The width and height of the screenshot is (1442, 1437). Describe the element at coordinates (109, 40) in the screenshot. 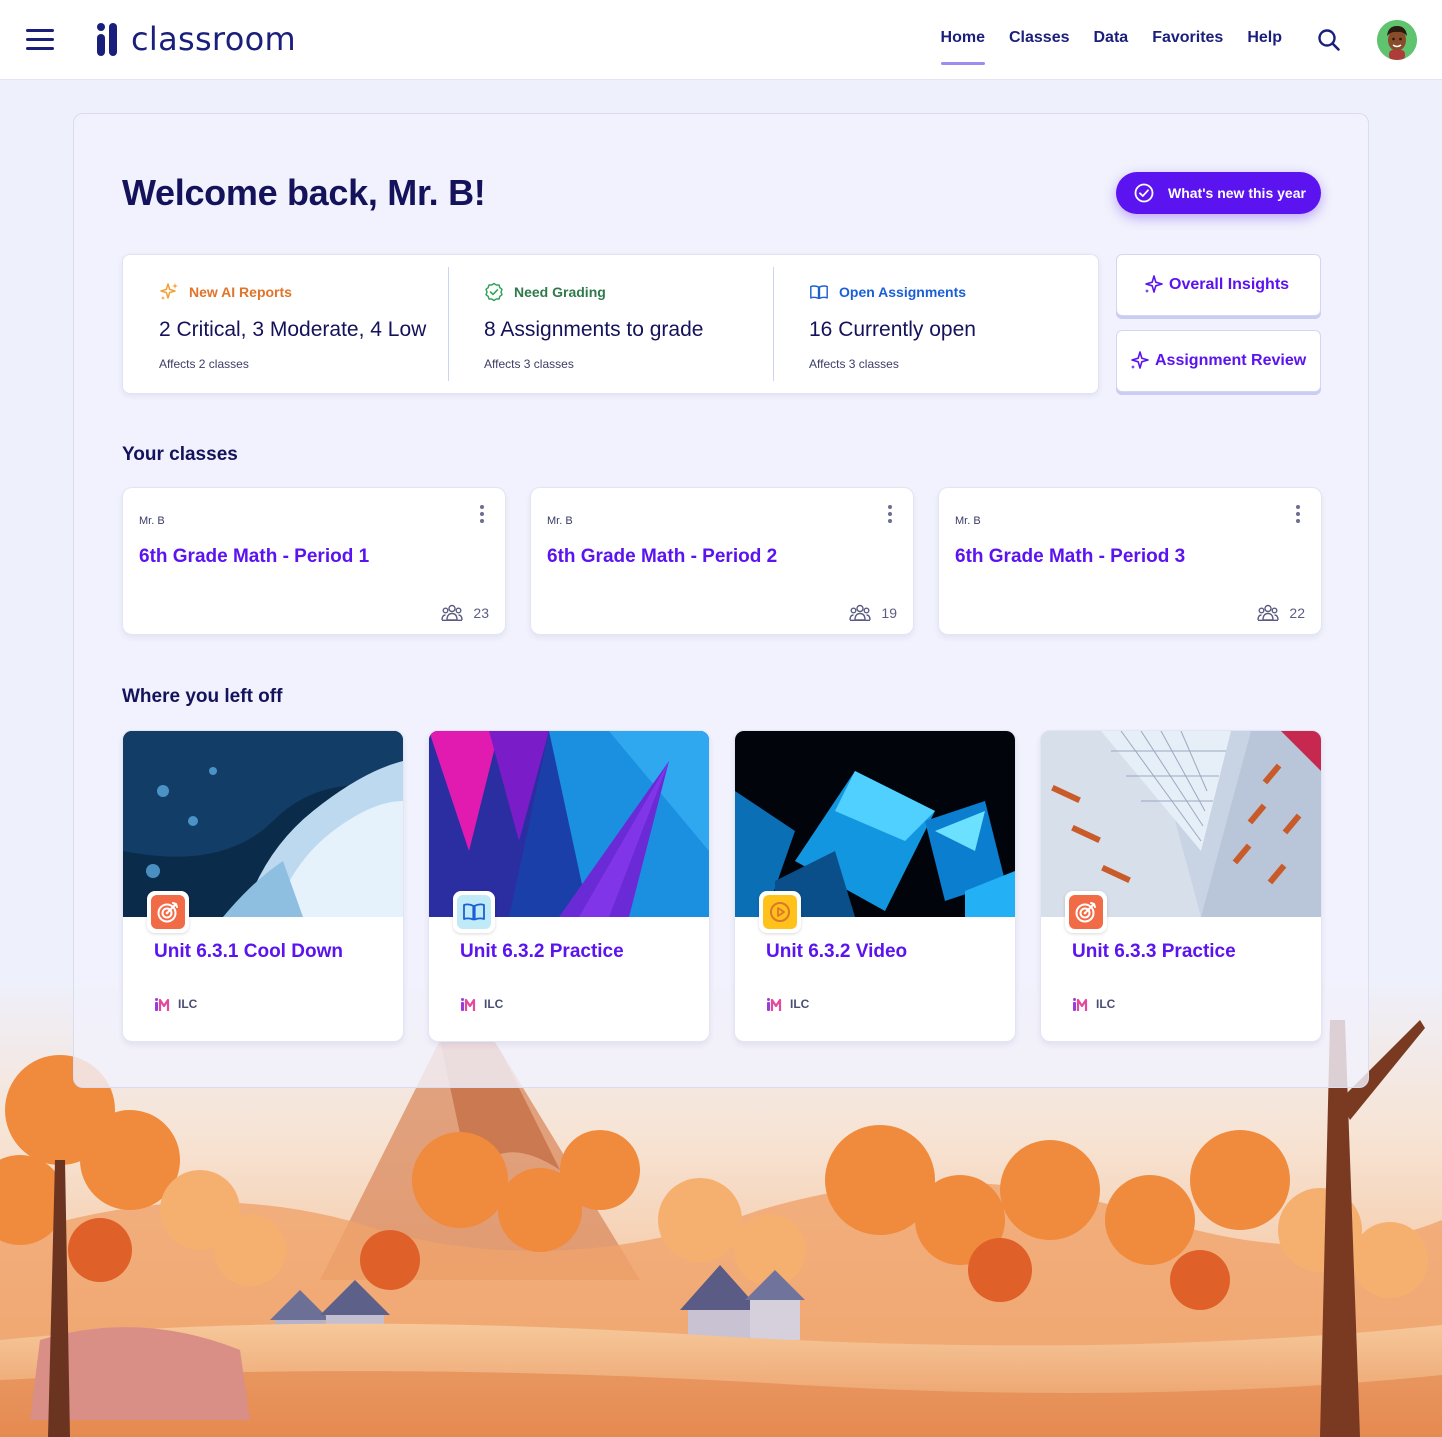

I see `logo-mark-icon` at that location.